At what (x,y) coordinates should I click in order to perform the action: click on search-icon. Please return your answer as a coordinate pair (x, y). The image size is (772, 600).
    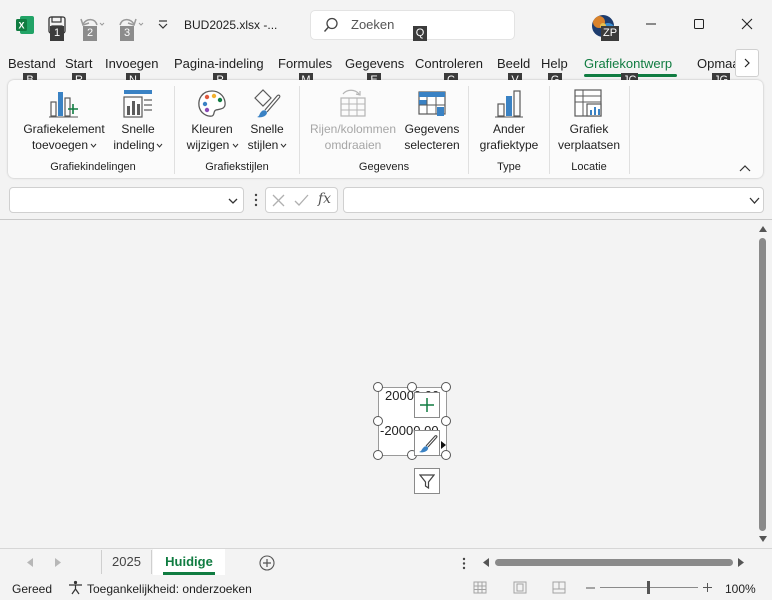
    Looking at the image, I should click on (330, 24).